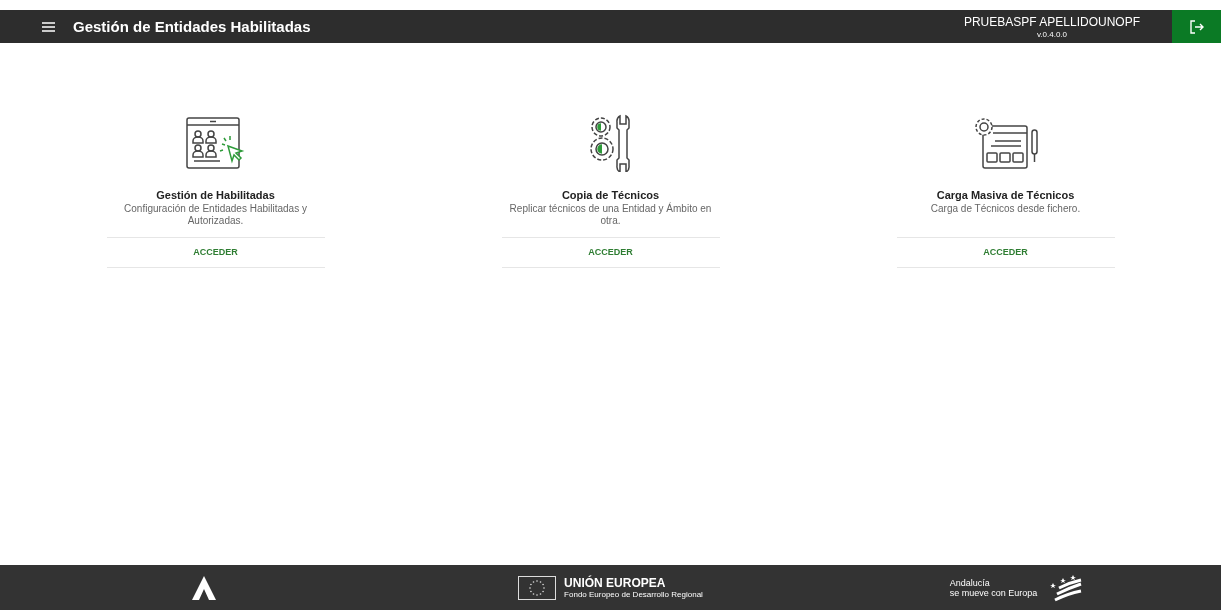 This screenshot has width=1221, height=610. What do you see at coordinates (993, 592) in the screenshot?
I see `region-motto: se mueve con Europa` at bounding box center [993, 592].